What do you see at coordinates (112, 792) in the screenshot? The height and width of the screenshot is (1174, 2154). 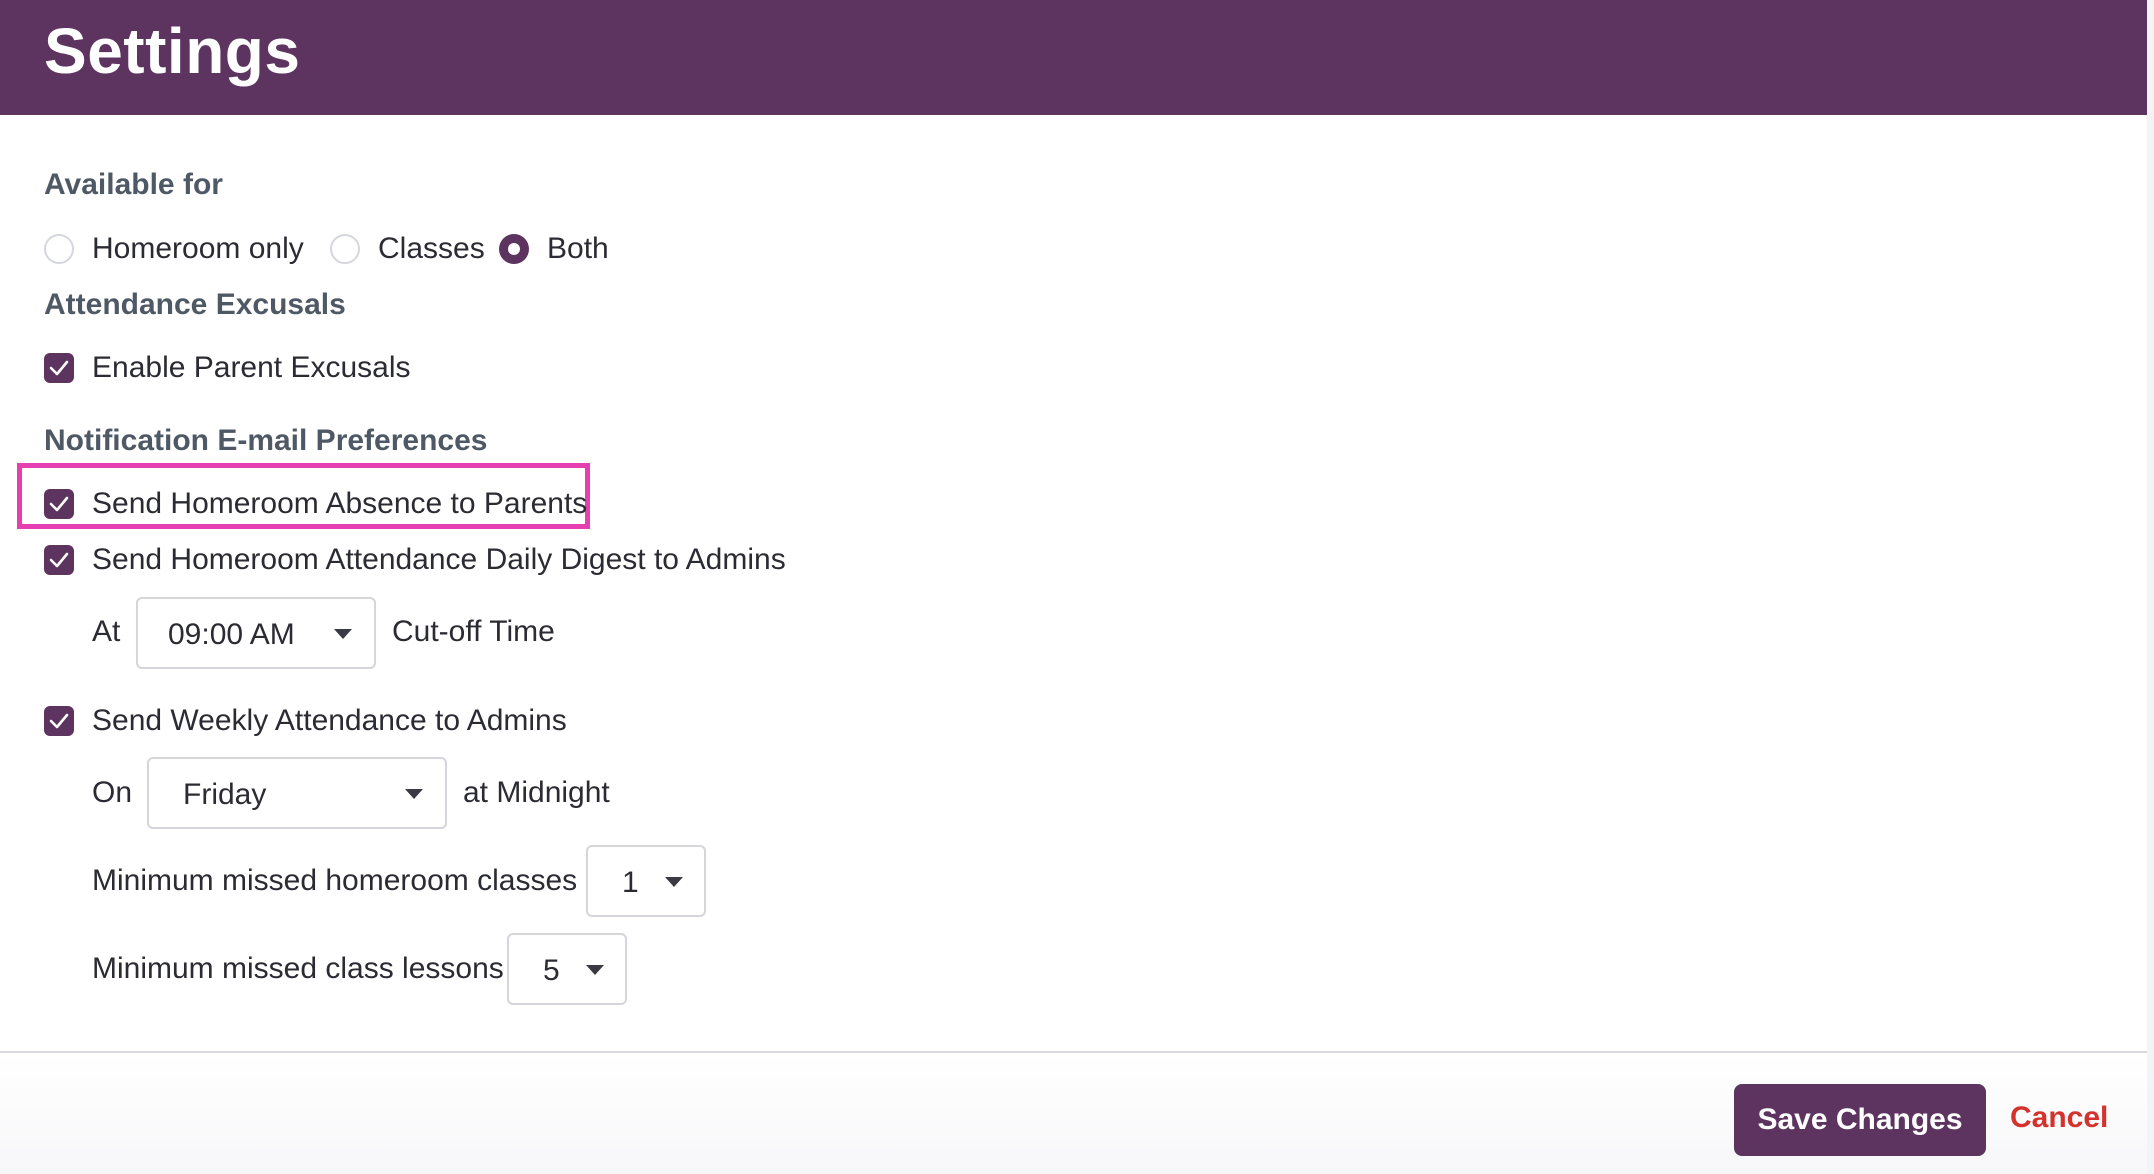 I see `on-label: On` at bounding box center [112, 792].